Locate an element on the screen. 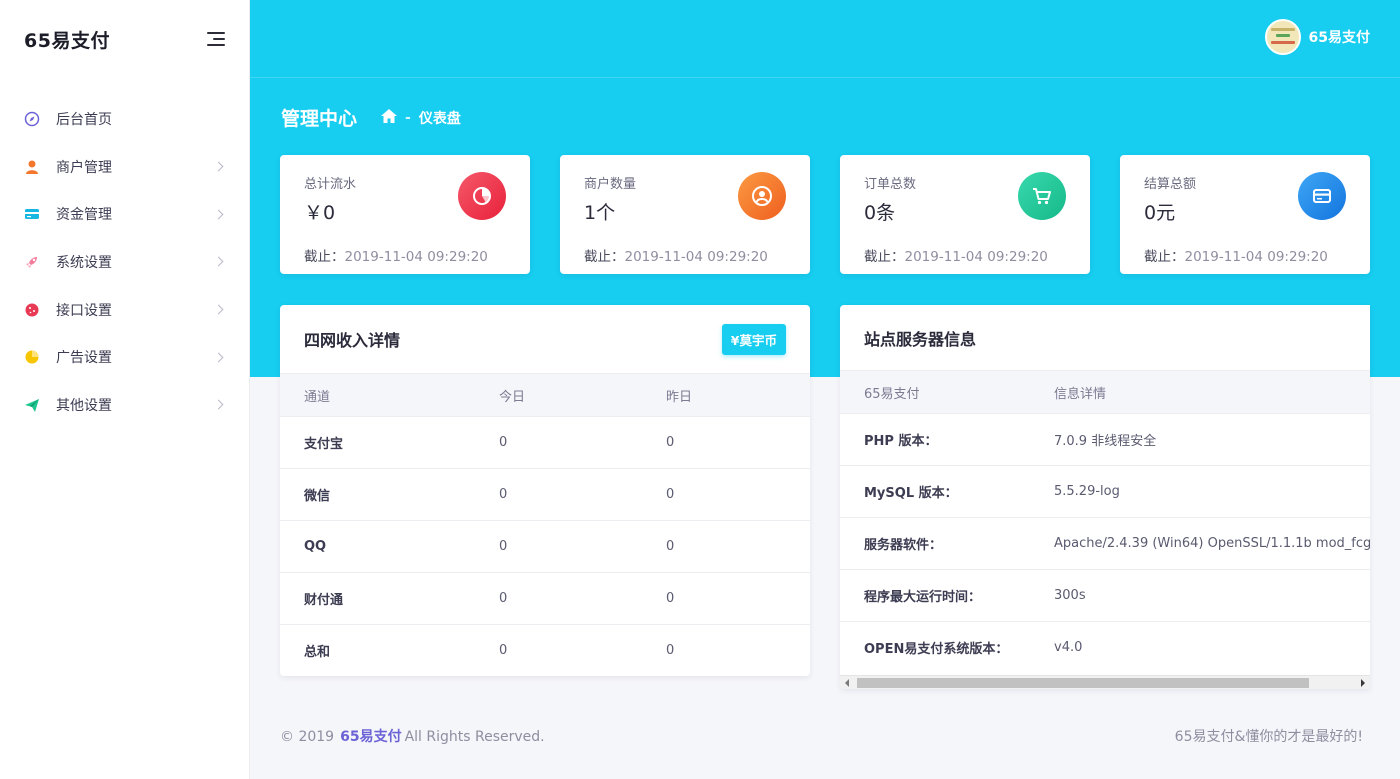 The height and width of the screenshot is (779, 1400). scroll-left-icon is located at coordinates (847, 683).